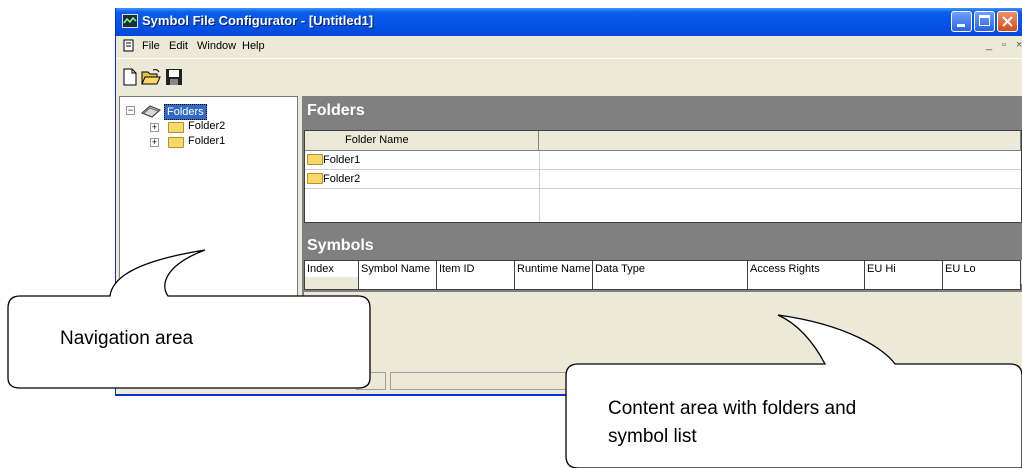 The height and width of the screenshot is (468, 1022). Describe the element at coordinates (652, 436) in the screenshot. I see `content-callout-text-line2: symbol list` at that location.